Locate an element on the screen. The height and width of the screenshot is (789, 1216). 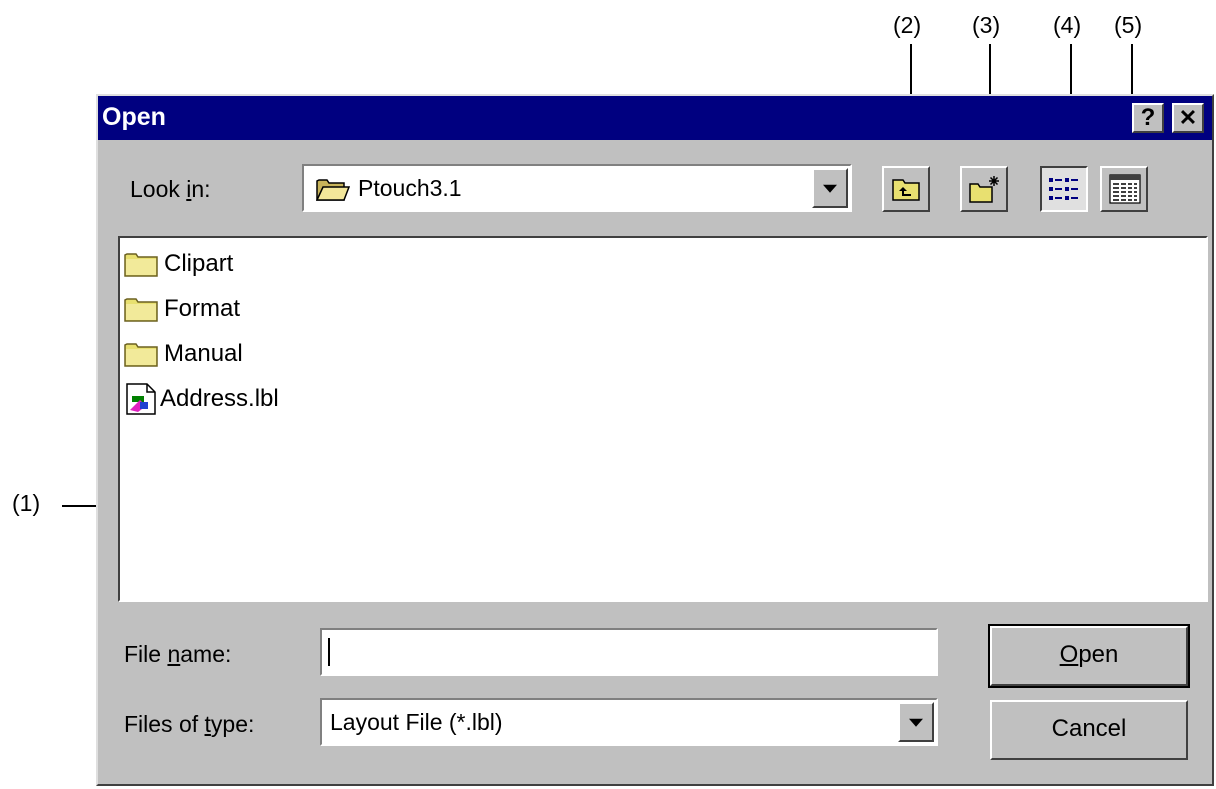
list-item: Address.lbl is located at coordinates (201, 399).